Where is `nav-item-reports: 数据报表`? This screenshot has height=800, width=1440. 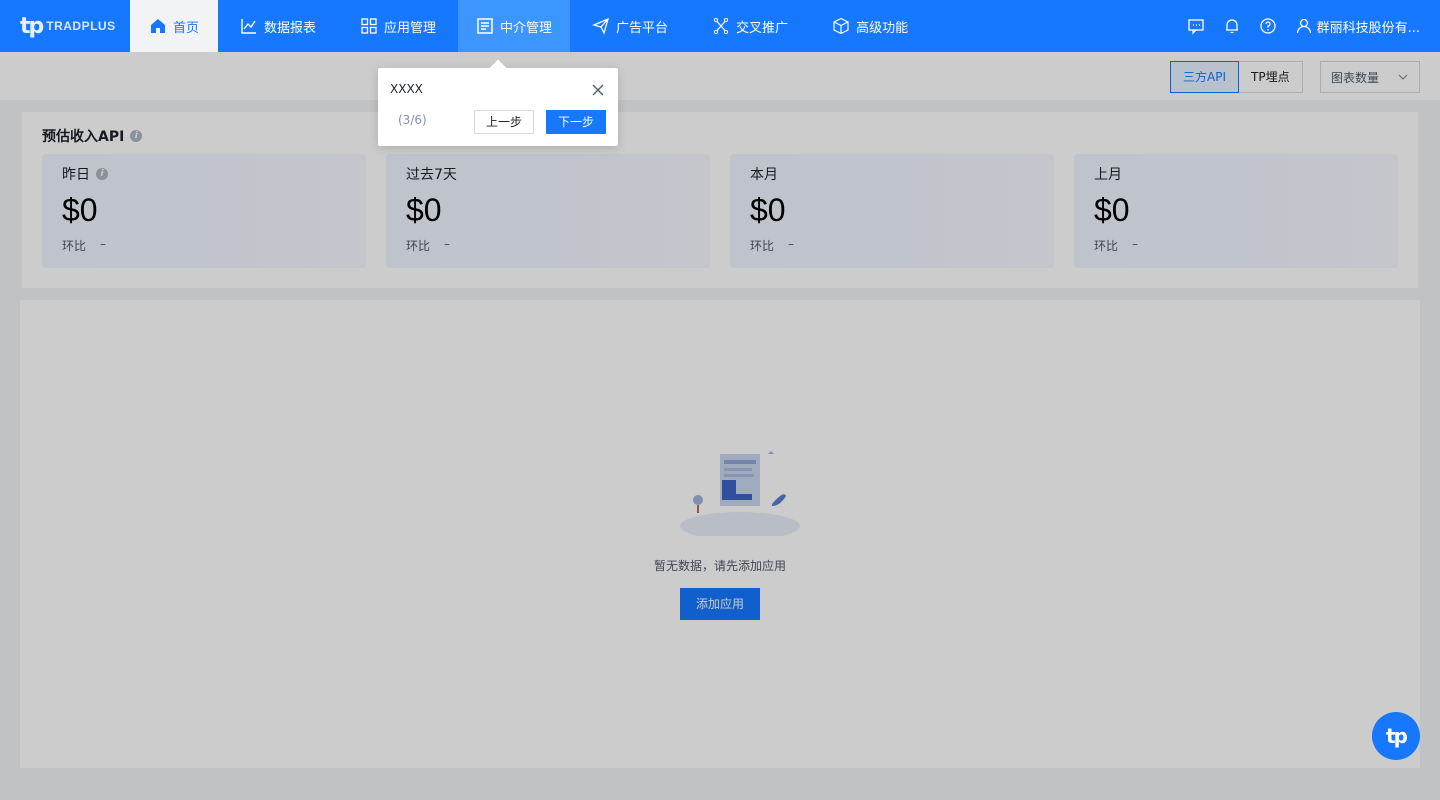 nav-item-reports: 数据报表 is located at coordinates (278, 26).